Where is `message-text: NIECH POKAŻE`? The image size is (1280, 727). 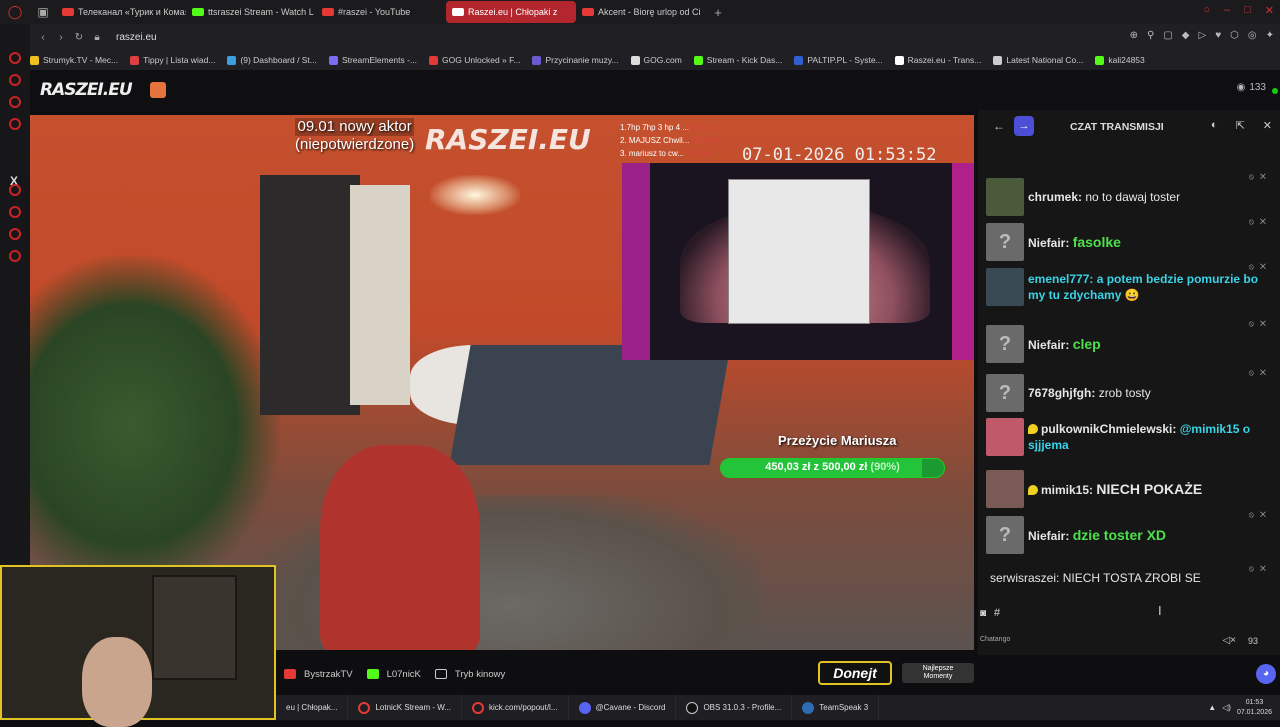
message-text: NIECH POKAŻE is located at coordinates (1149, 488).